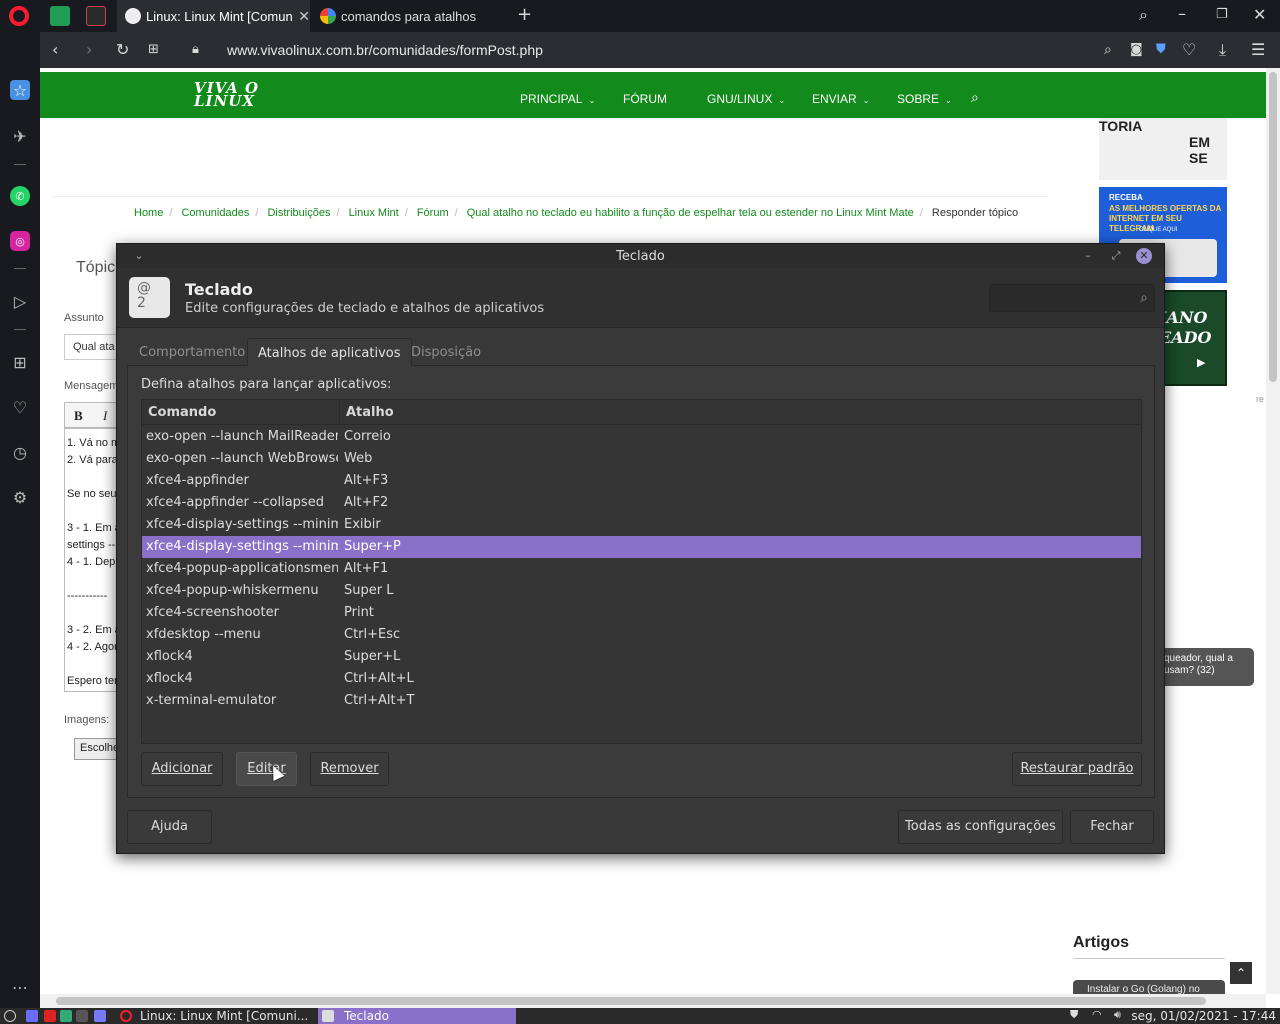 Image resolution: width=1280 pixels, height=1024 pixels. I want to click on more-dots-icon: ⋯, so click(20, 987).